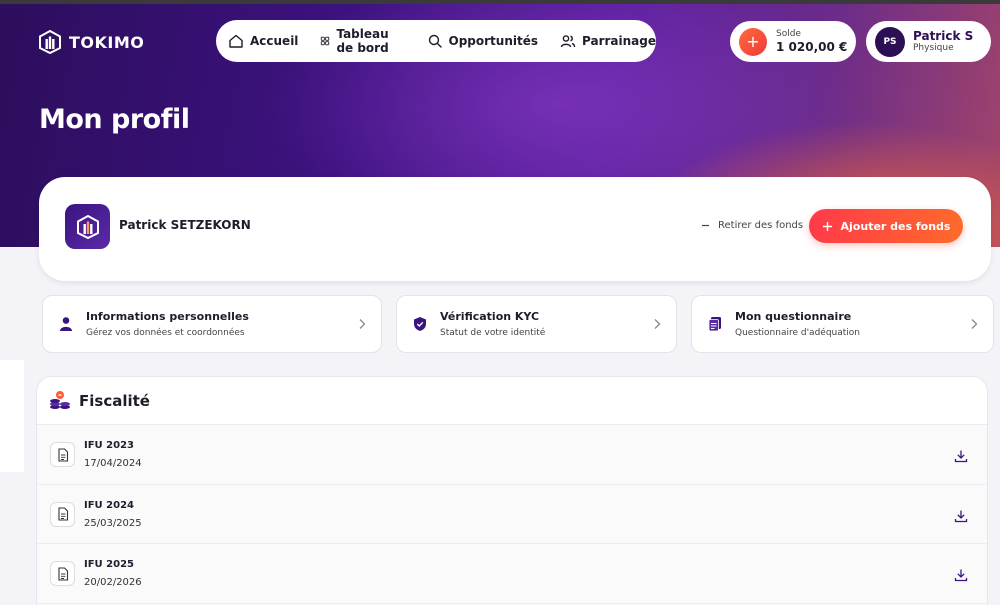  What do you see at coordinates (890, 41) in the screenshot?
I see `avatar: PS` at bounding box center [890, 41].